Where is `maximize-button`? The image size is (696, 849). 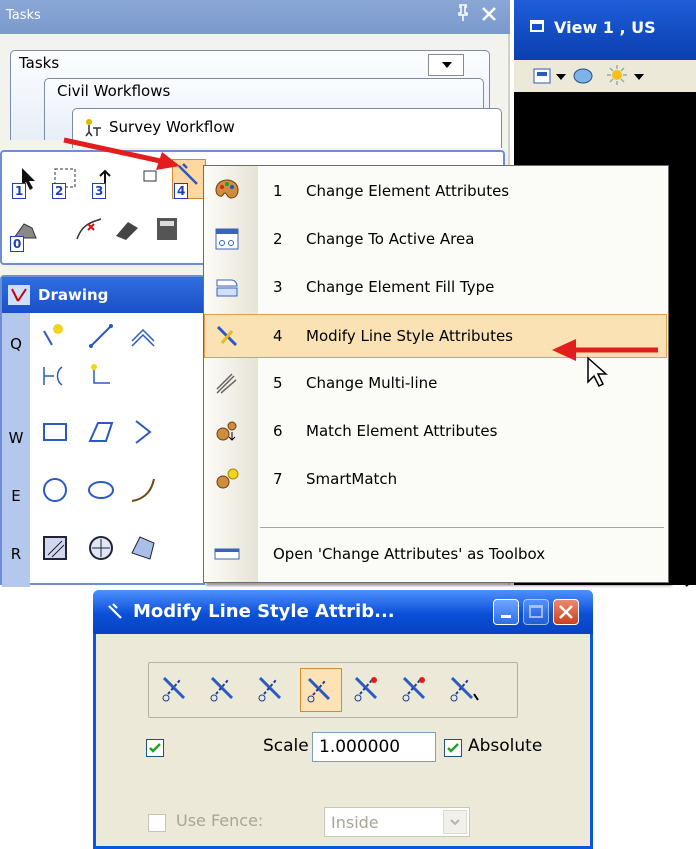 maximize-button is located at coordinates (536, 612).